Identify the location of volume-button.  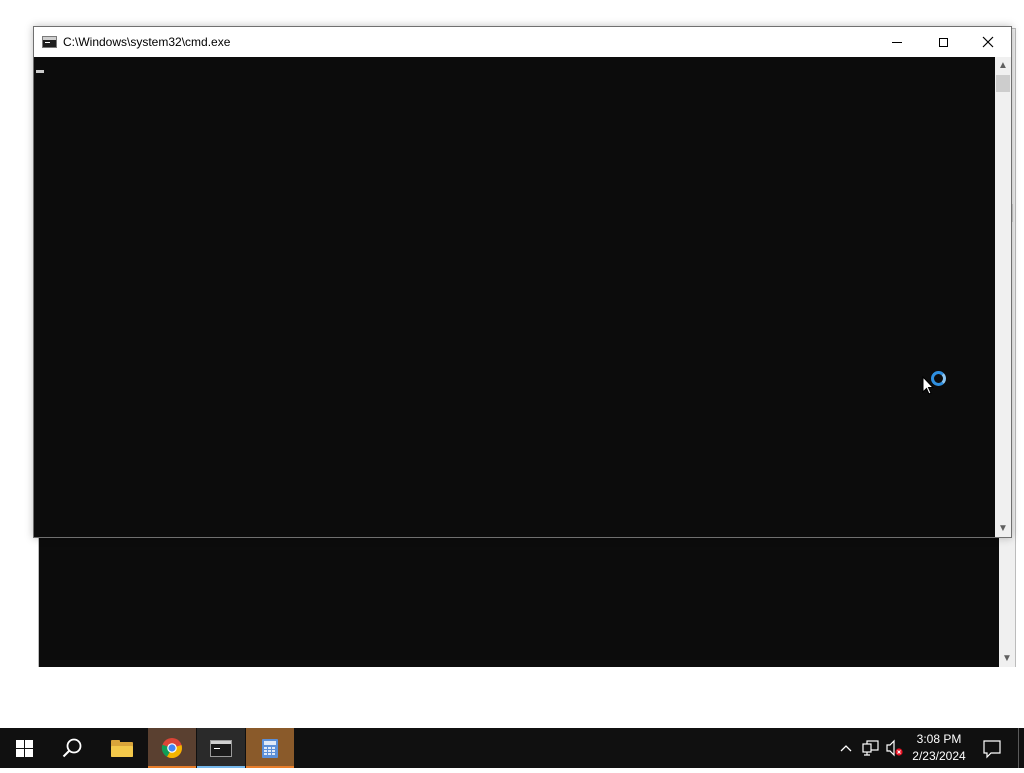
(895, 748).